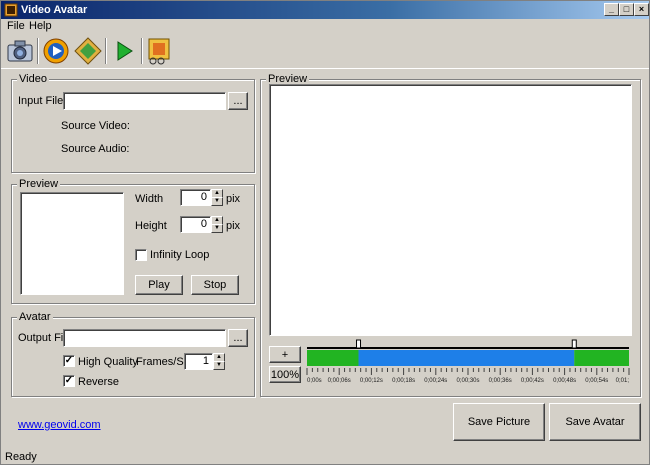  Describe the element at coordinates (499, 422) in the screenshot. I see `save-picture-button: Save Picture` at that location.